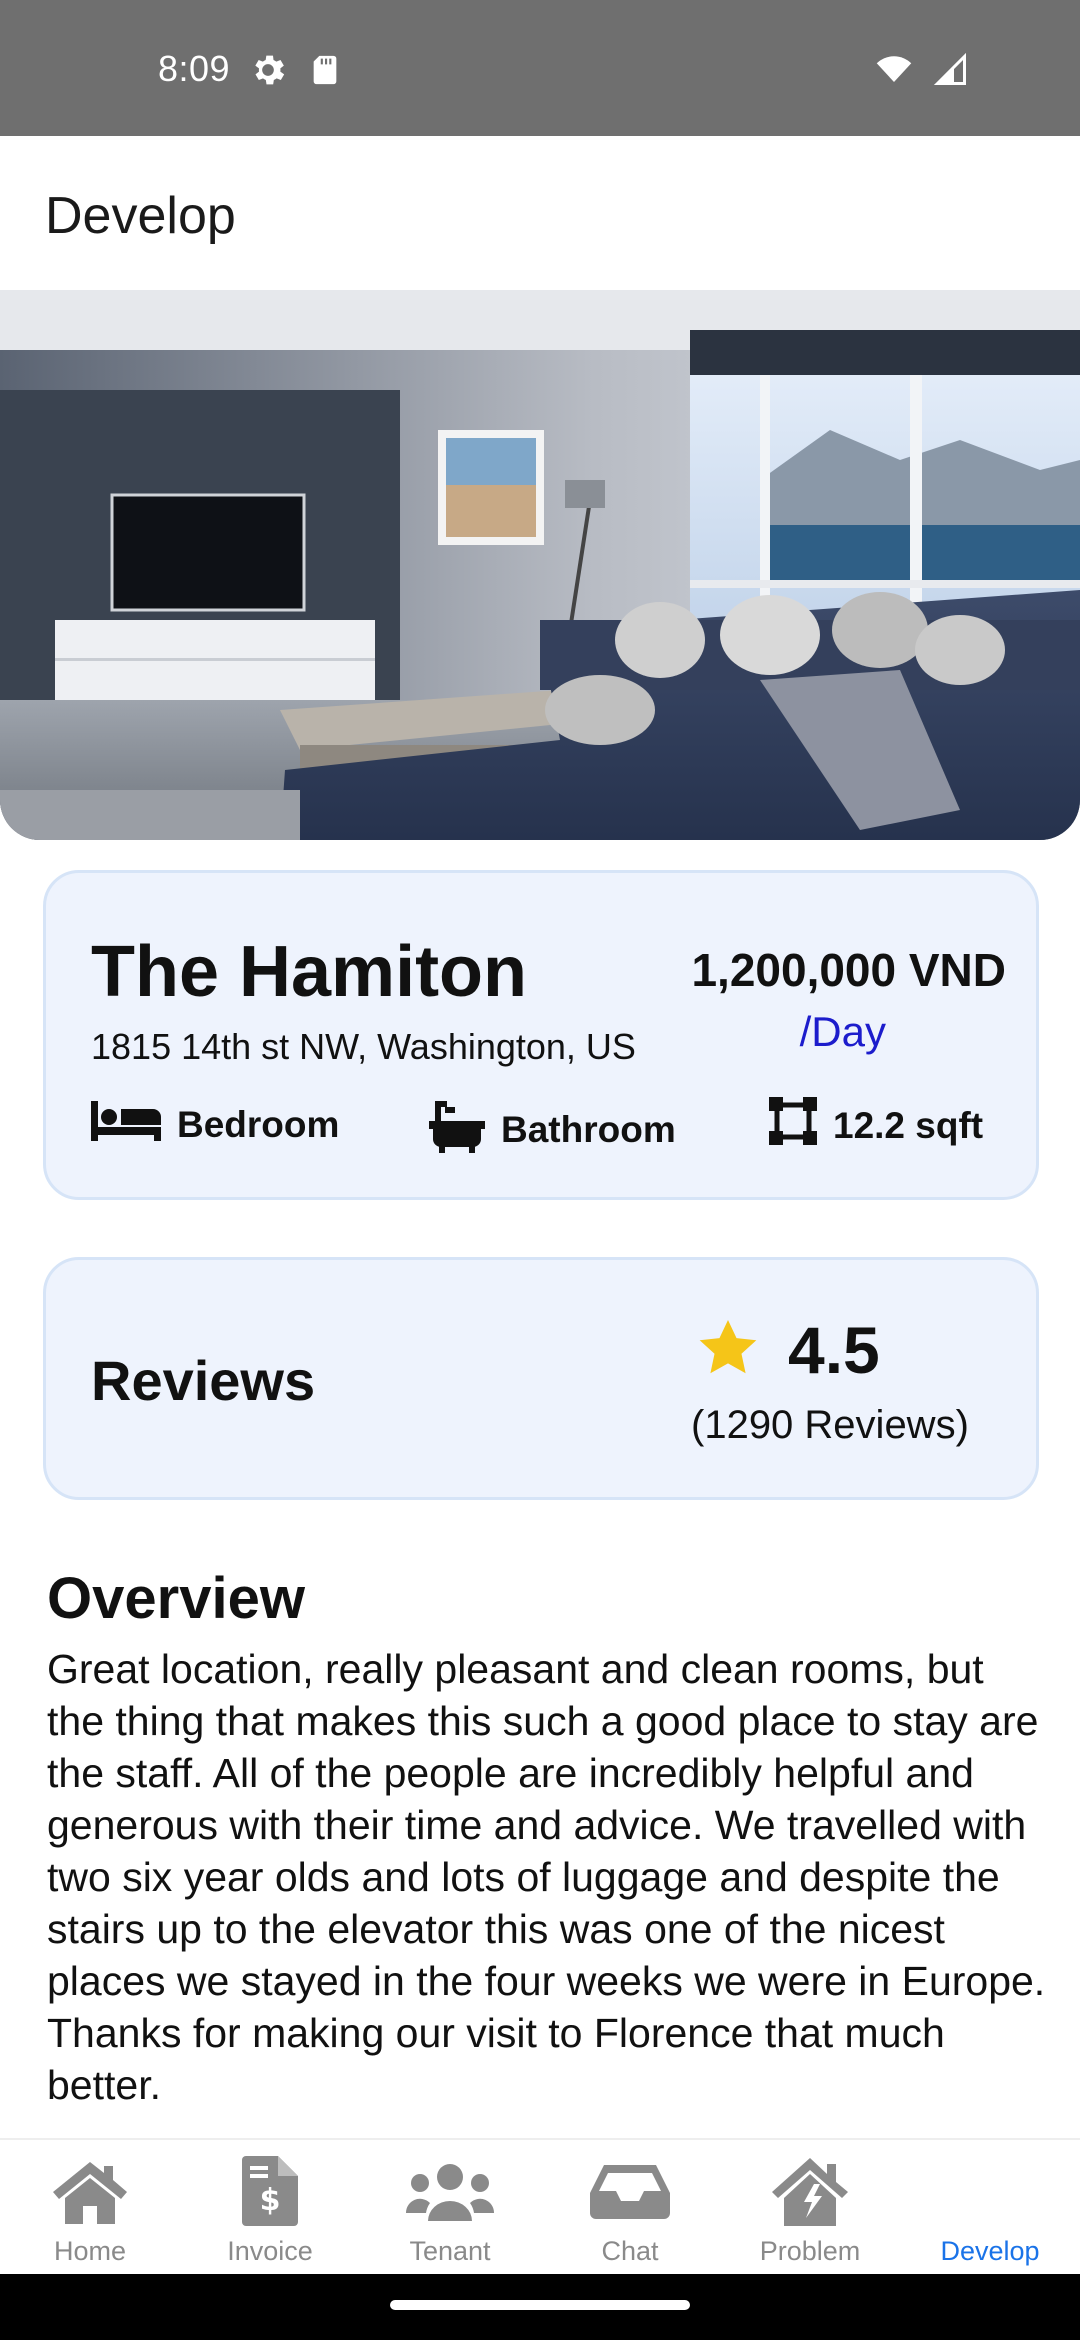 Image resolution: width=1080 pixels, height=2340 pixels. What do you see at coordinates (541, 1378) in the screenshot?
I see `reviews-card: Reviews 4.5 (1290 Reviews)` at bounding box center [541, 1378].